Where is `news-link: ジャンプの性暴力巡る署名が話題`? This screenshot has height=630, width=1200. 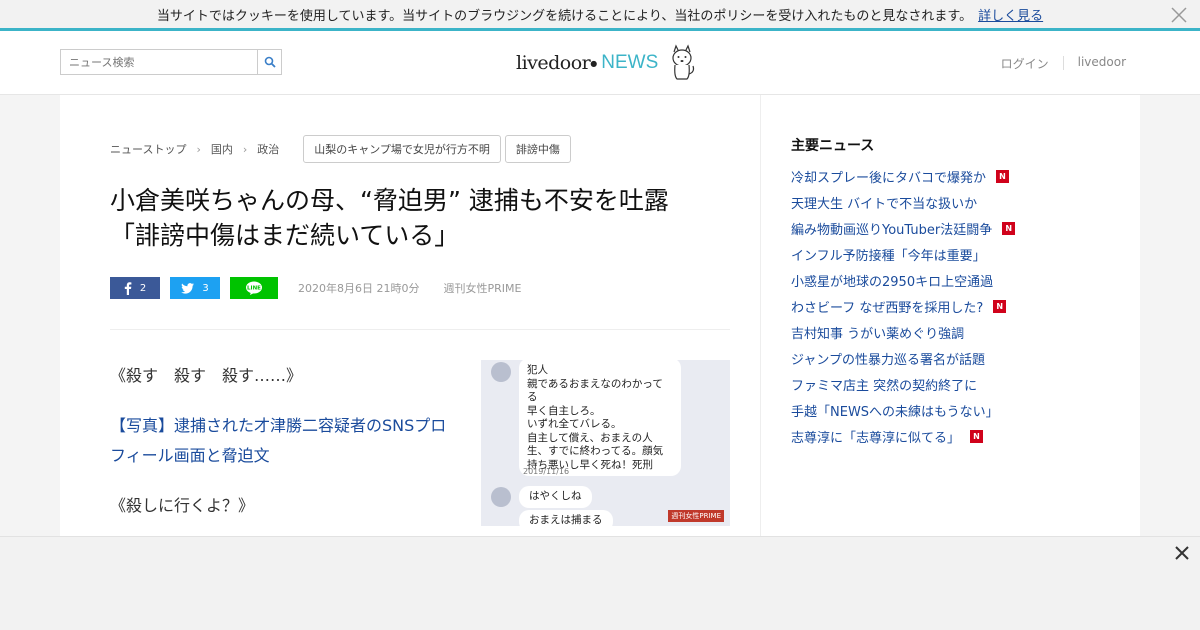
news-link: ジャンプの性暴力巡る署名が話題 is located at coordinates (888, 358).